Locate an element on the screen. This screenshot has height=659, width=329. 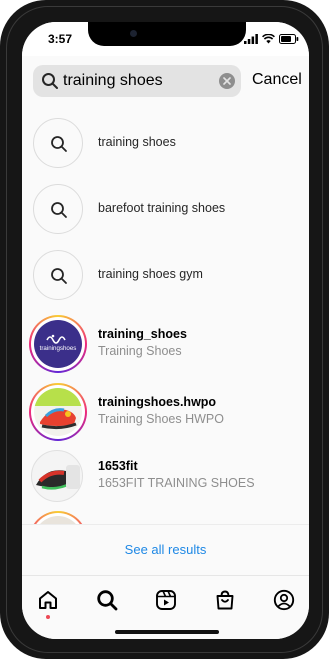
clear-search-button is located at coordinates (227, 81).